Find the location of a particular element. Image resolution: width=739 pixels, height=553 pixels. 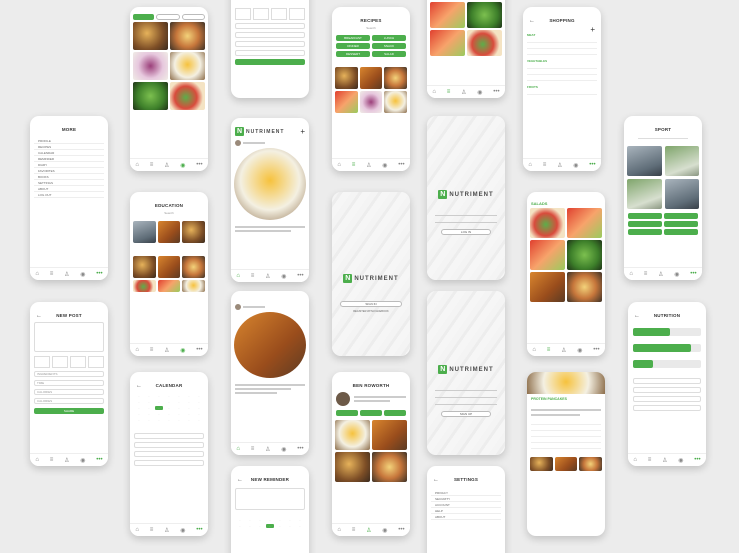

search-input is located at coordinates (663, 137).